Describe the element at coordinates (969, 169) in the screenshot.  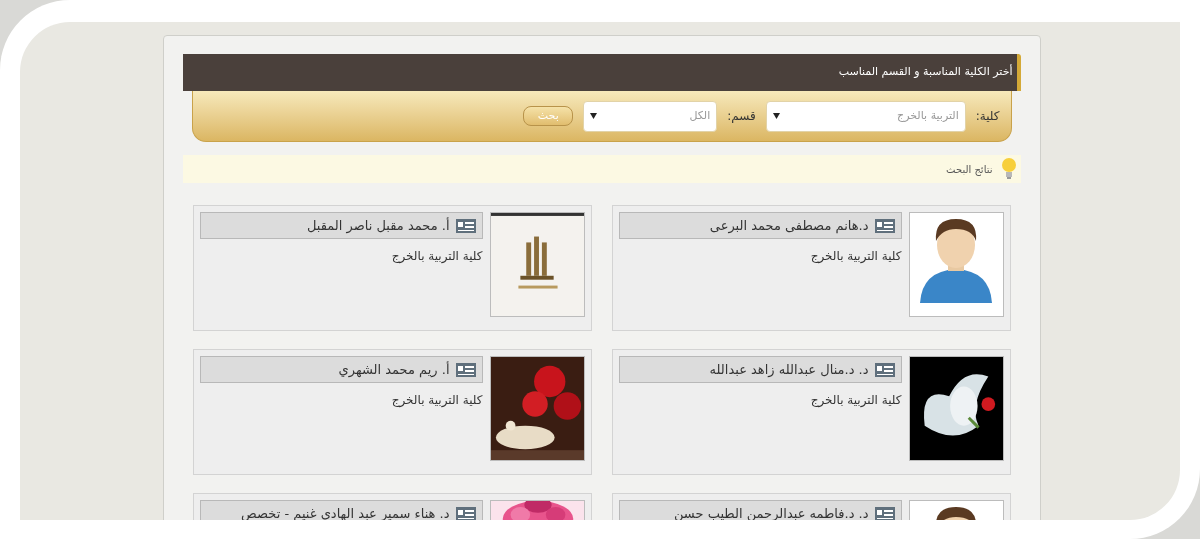
I see `results-label: نتائج البحث` at that location.